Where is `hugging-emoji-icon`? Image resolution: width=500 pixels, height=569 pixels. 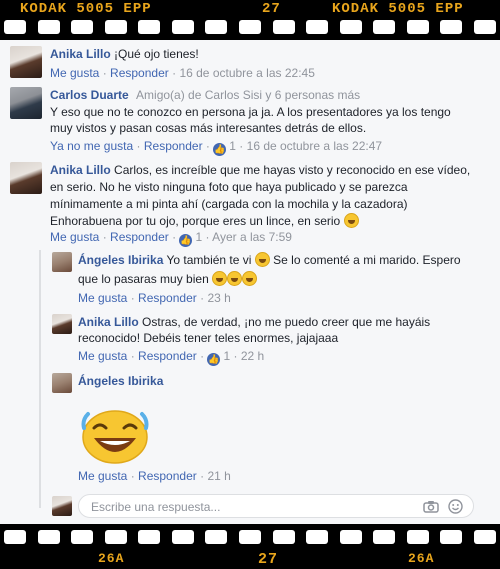
hugging-emoji-icon is located at coordinates (262, 259).